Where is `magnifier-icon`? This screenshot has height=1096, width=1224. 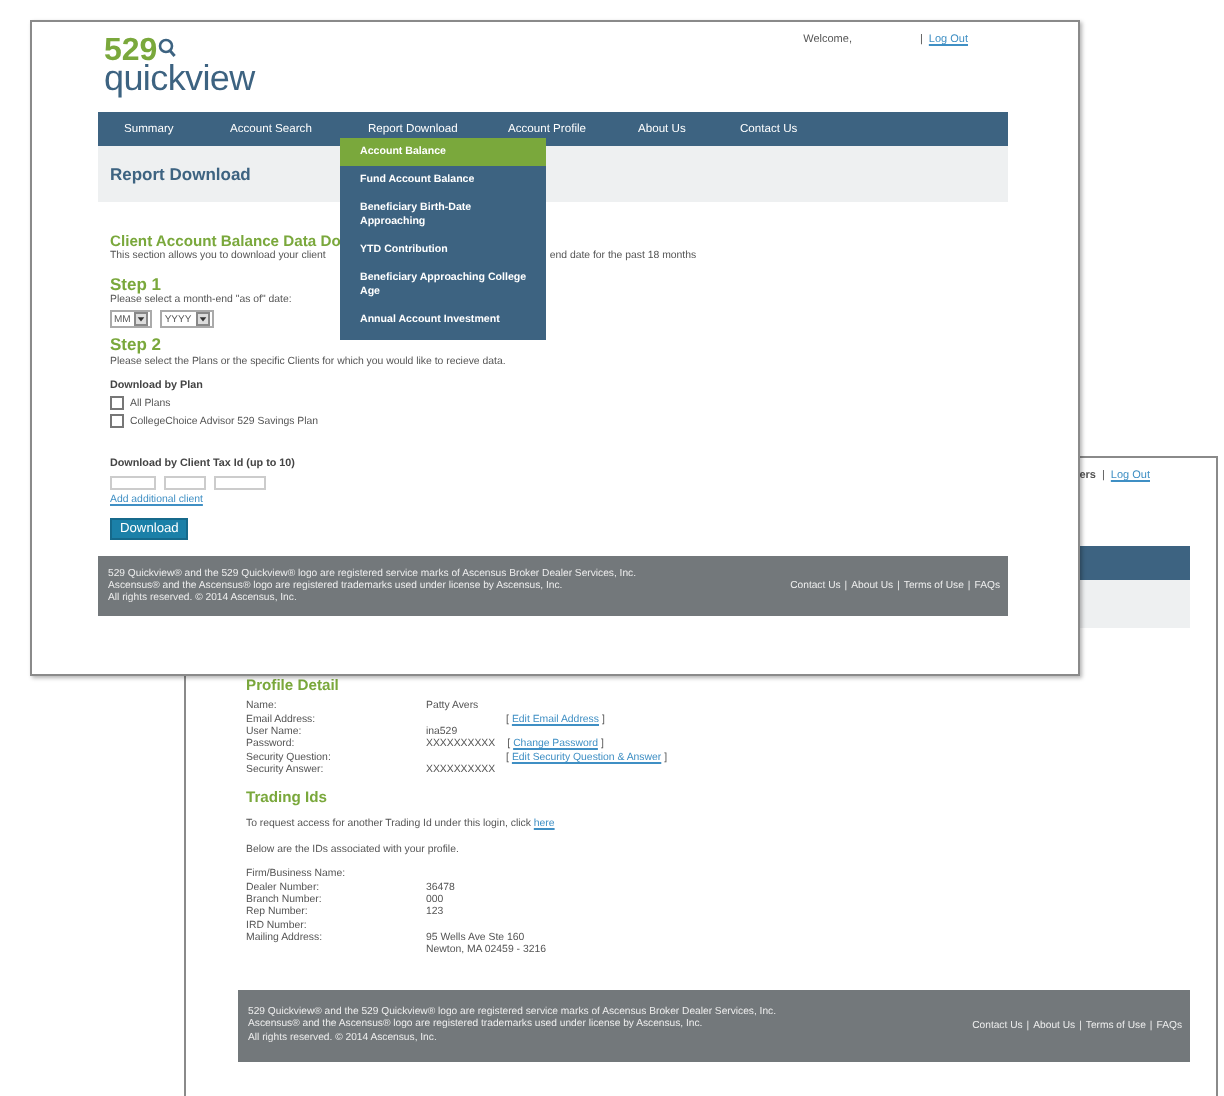
magnifier-icon is located at coordinates (166, 48).